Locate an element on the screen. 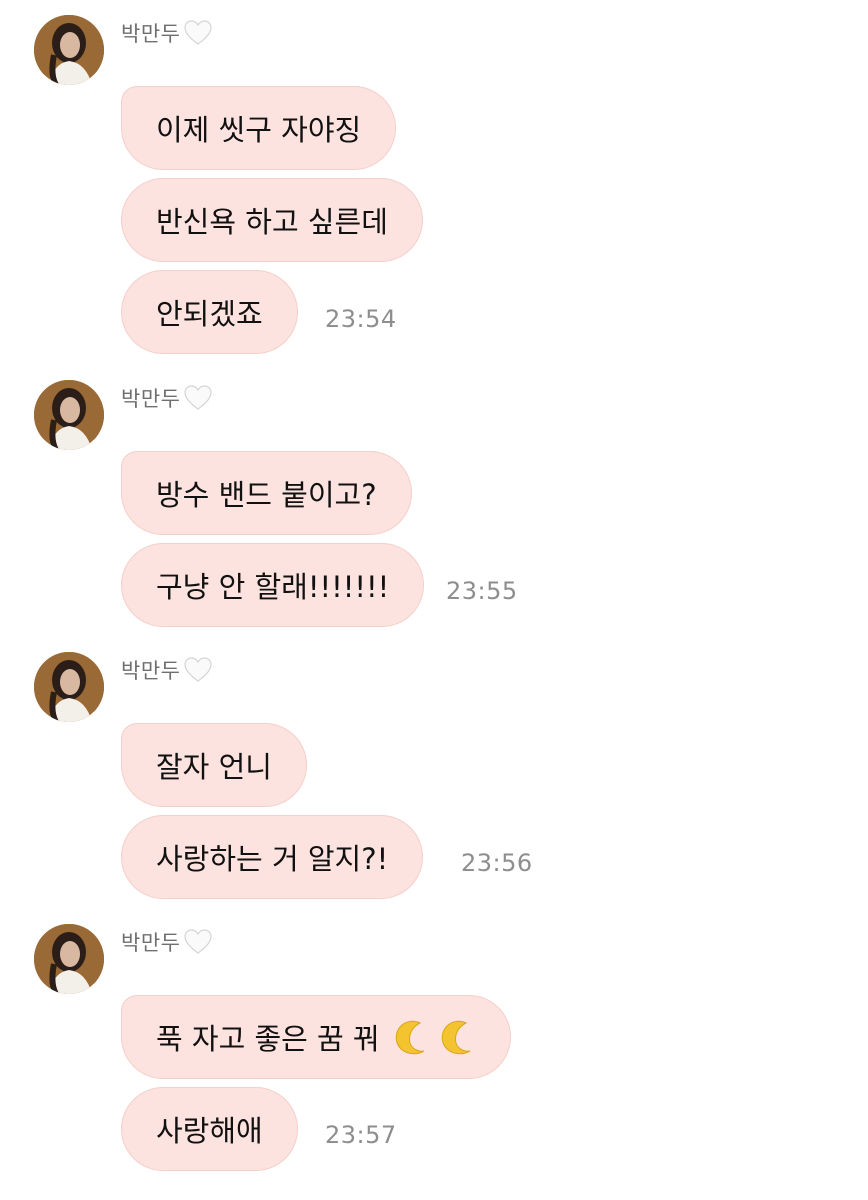  moon-emoji-pair is located at coordinates (430, 1037).